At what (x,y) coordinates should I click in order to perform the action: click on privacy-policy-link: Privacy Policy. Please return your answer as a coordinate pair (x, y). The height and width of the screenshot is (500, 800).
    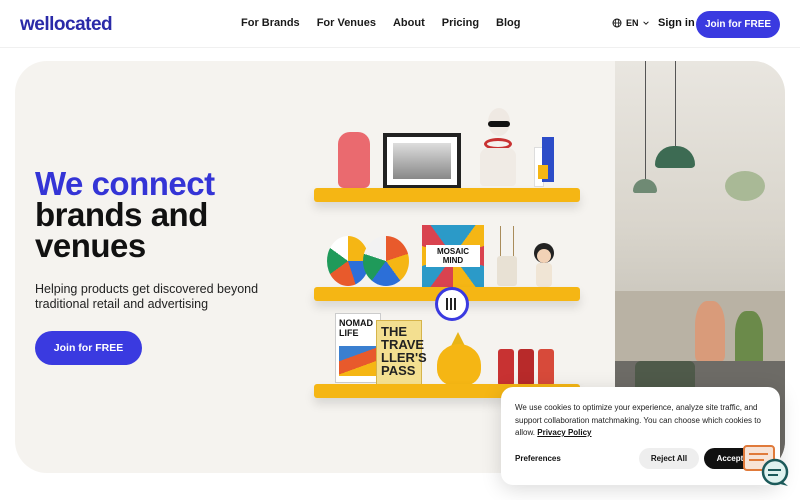
    Looking at the image, I should click on (564, 432).